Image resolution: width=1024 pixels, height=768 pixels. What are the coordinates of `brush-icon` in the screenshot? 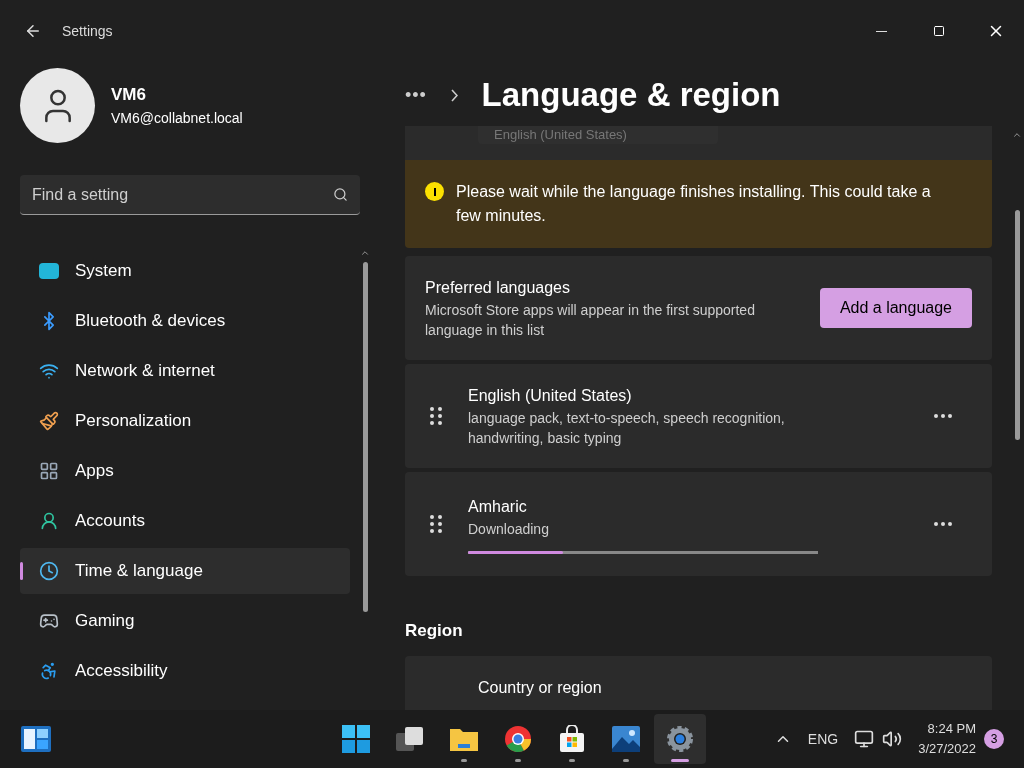 It's located at (49, 421).